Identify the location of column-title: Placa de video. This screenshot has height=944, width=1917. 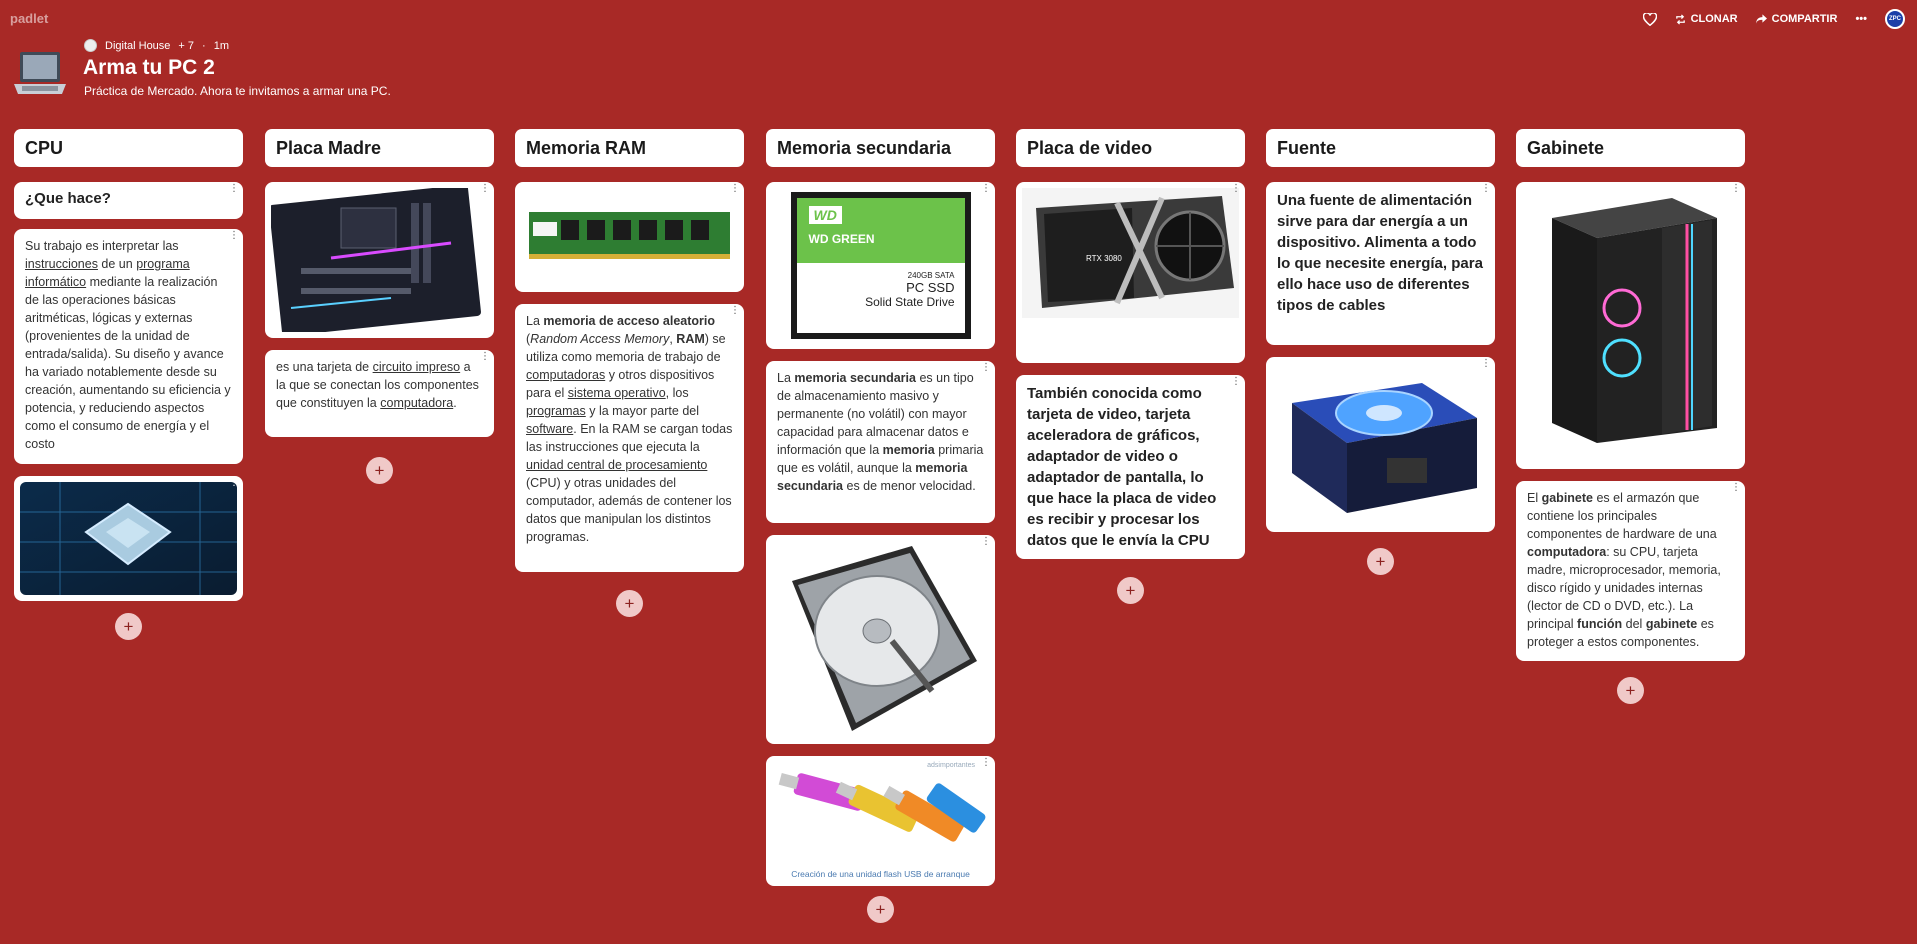
(1130, 148).